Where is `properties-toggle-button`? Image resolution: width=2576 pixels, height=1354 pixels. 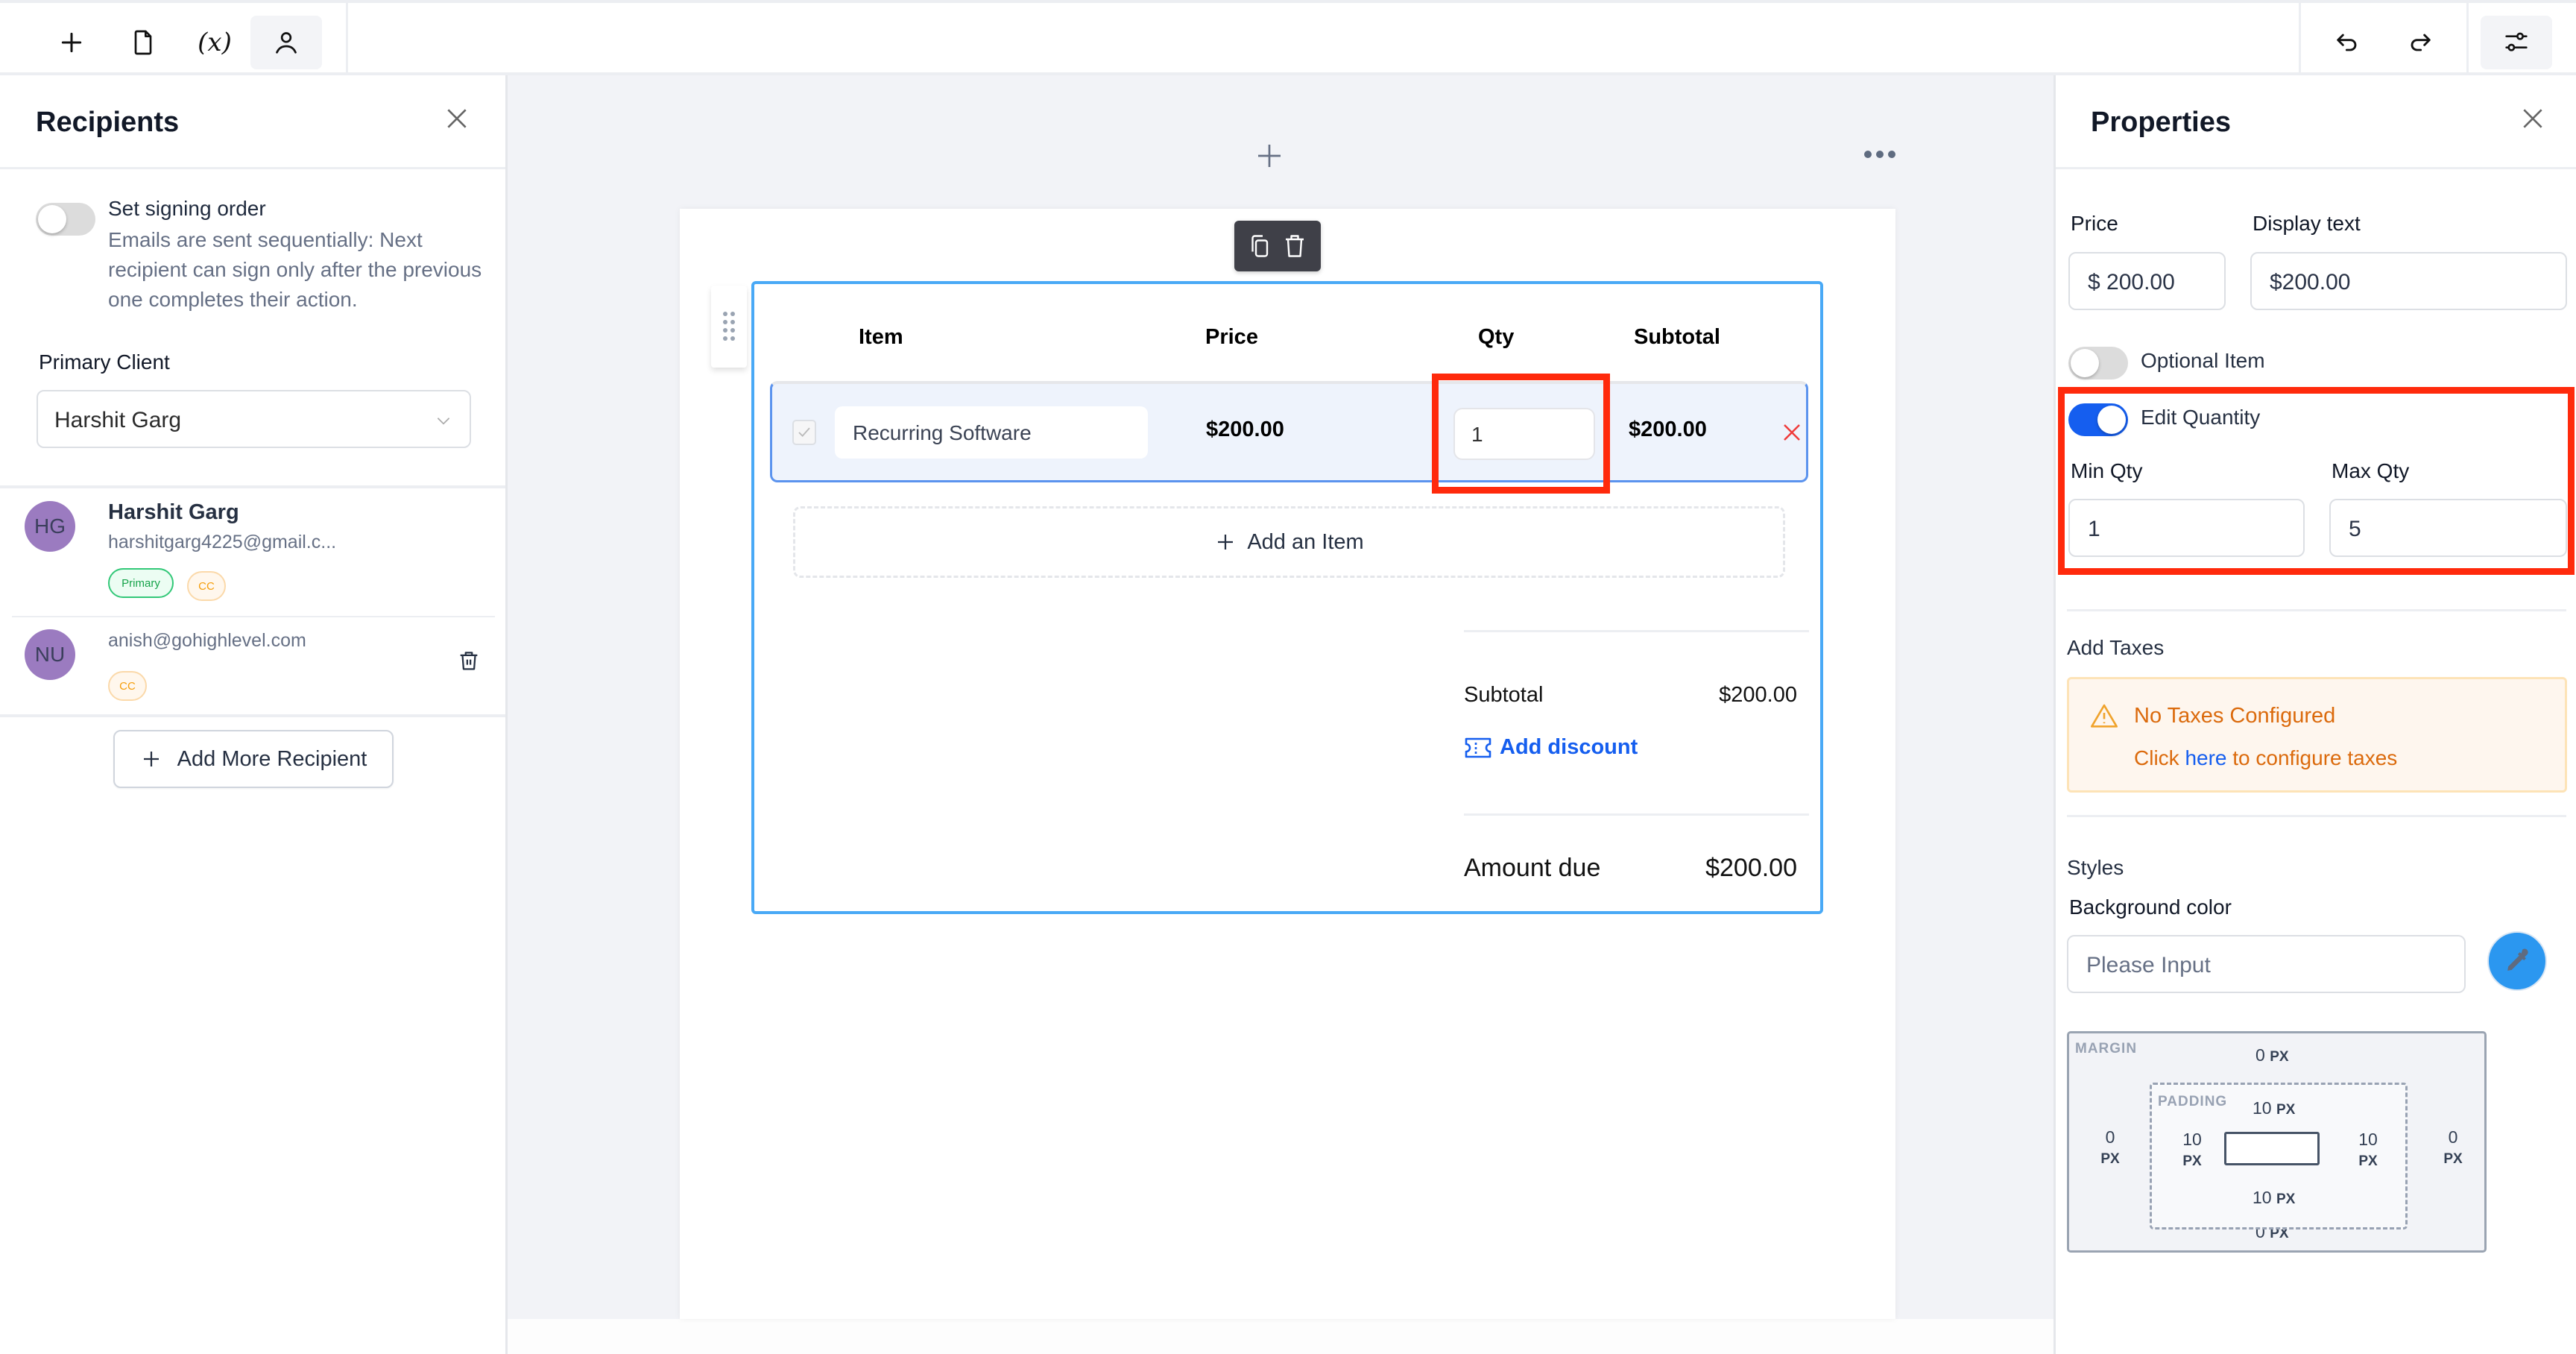 properties-toggle-button is located at coordinates (2516, 43).